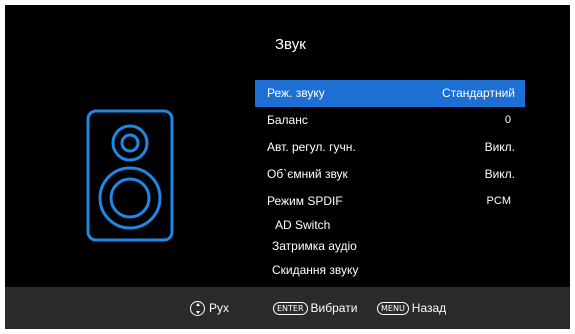 The image size is (575, 334). I want to click on menu-item-value: PCM, so click(498, 201).